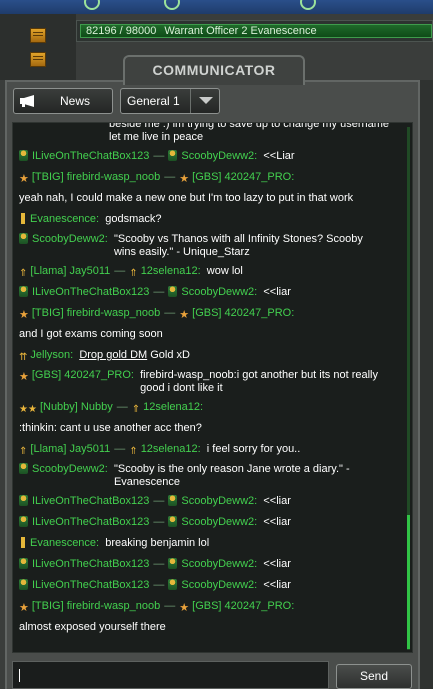 The width and height of the screenshot is (433, 689). What do you see at coordinates (38, 47) in the screenshot?
I see `side-icon-strip` at bounding box center [38, 47].